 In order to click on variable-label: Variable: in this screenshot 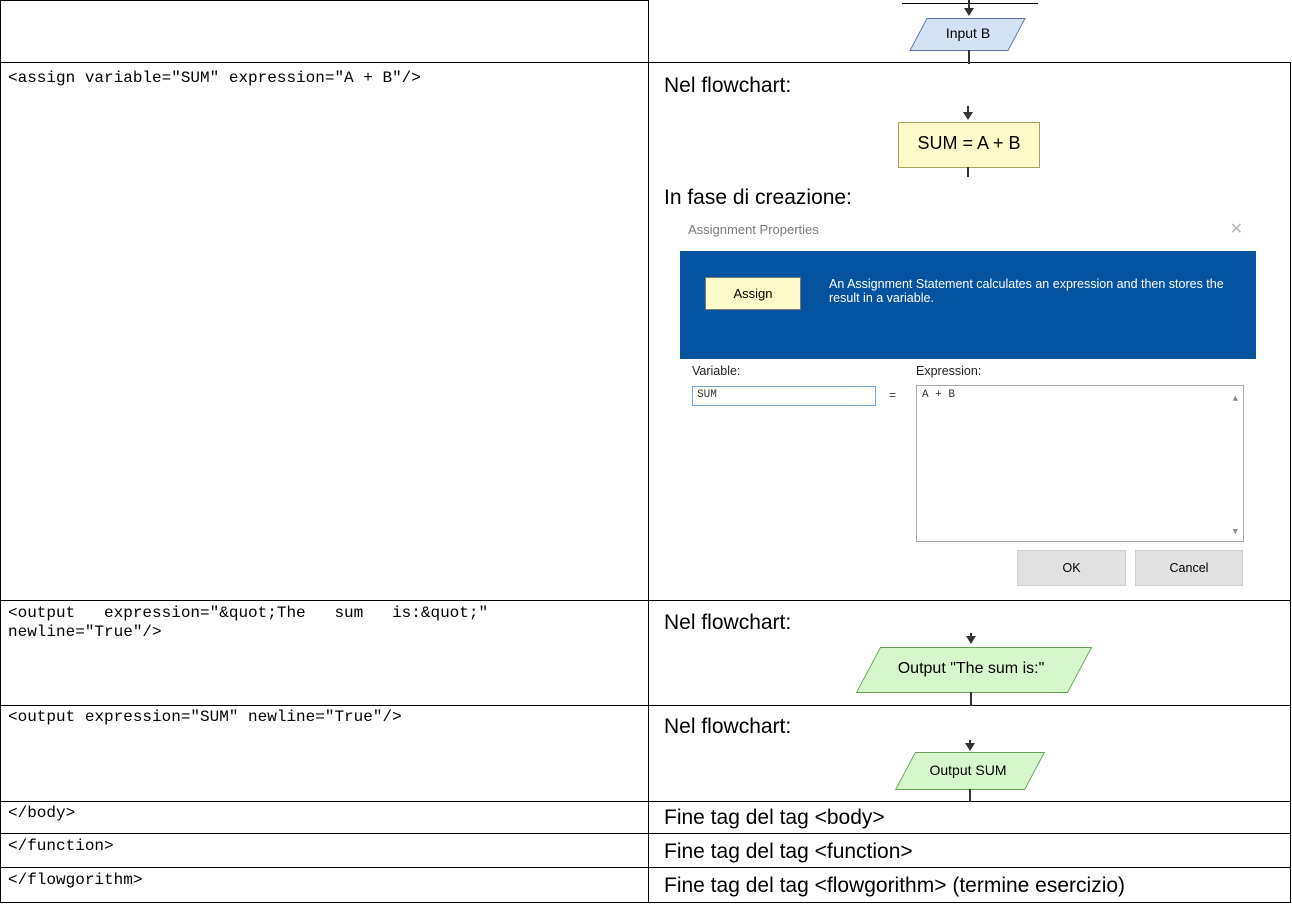, I will do `click(716, 371)`.